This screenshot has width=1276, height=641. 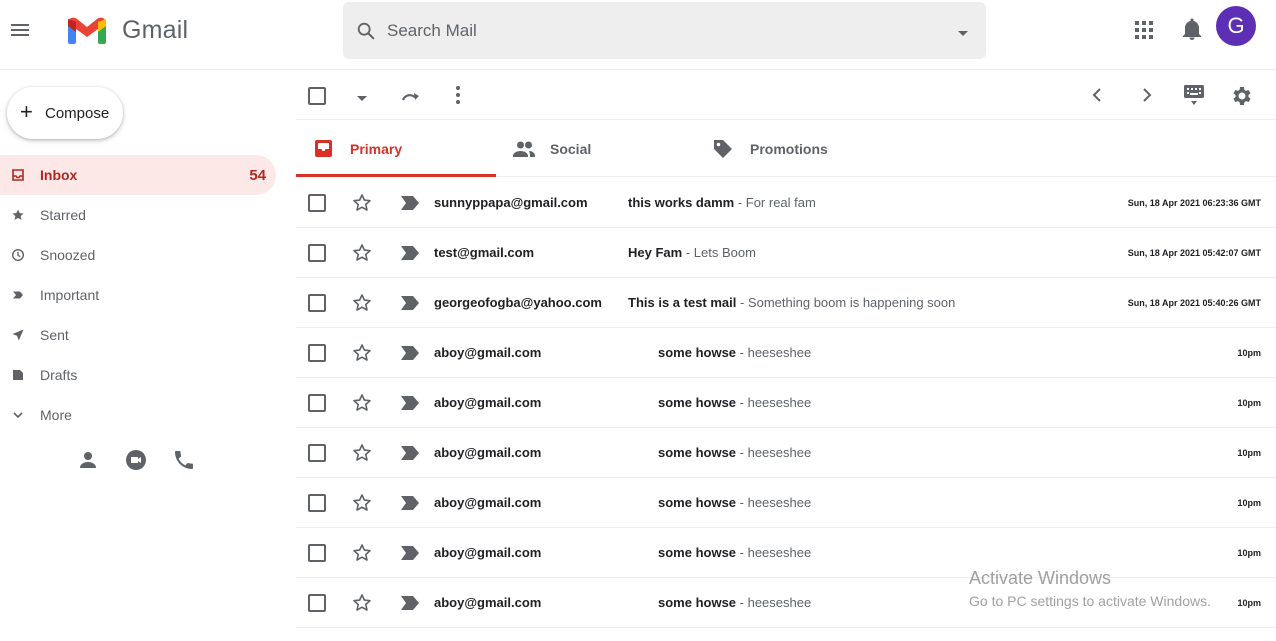 I want to click on search-bar, so click(x=664, y=30).